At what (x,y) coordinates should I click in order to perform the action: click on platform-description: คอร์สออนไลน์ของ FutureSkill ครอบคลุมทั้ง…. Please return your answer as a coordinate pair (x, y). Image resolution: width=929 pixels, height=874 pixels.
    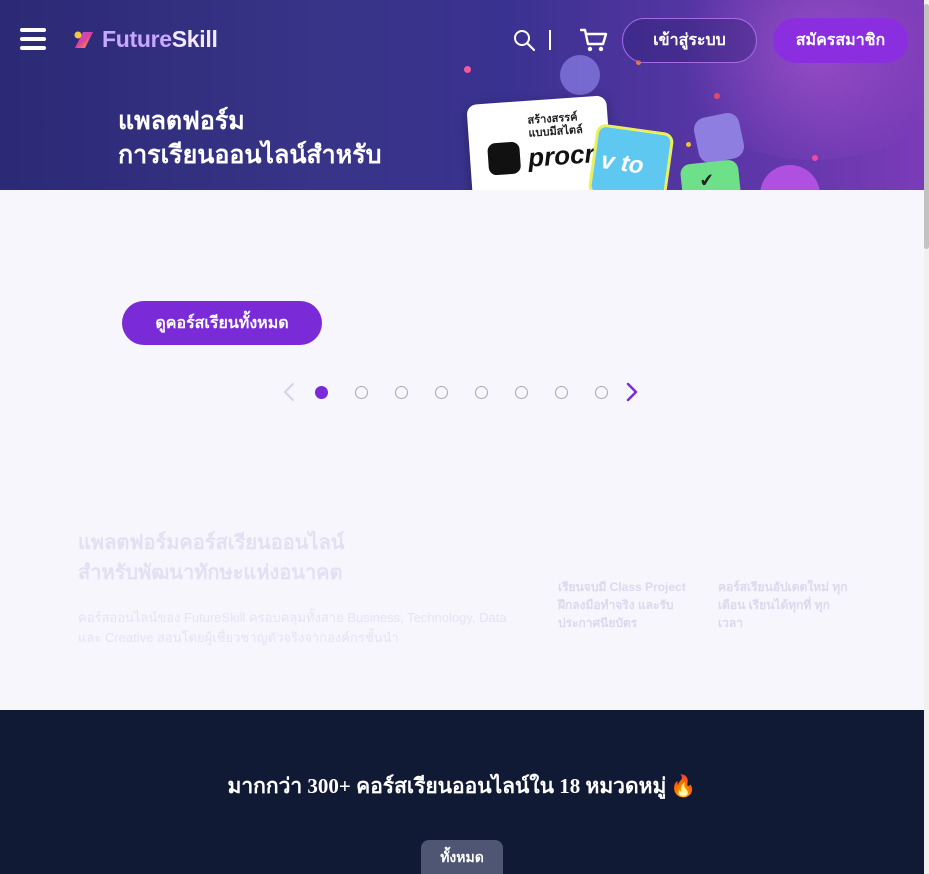
    Looking at the image, I should click on (292, 627).